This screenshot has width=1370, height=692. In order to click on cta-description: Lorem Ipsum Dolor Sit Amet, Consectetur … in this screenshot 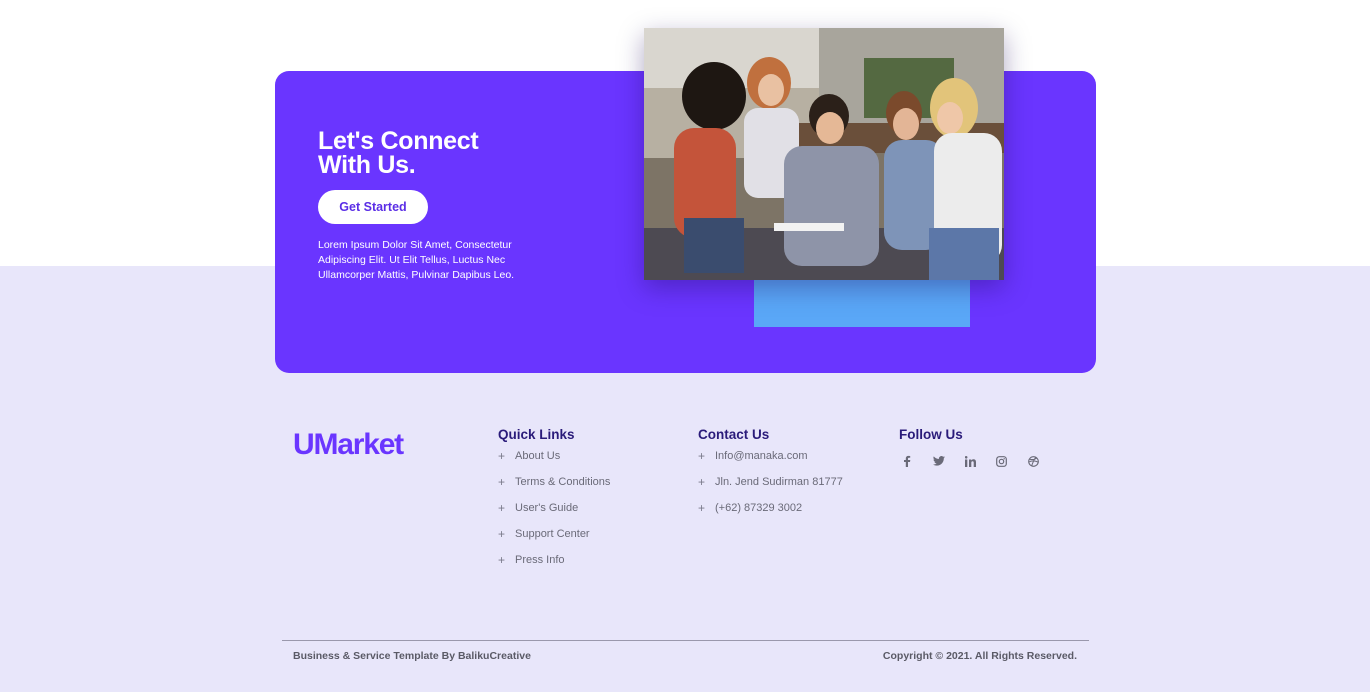, I will do `click(416, 260)`.